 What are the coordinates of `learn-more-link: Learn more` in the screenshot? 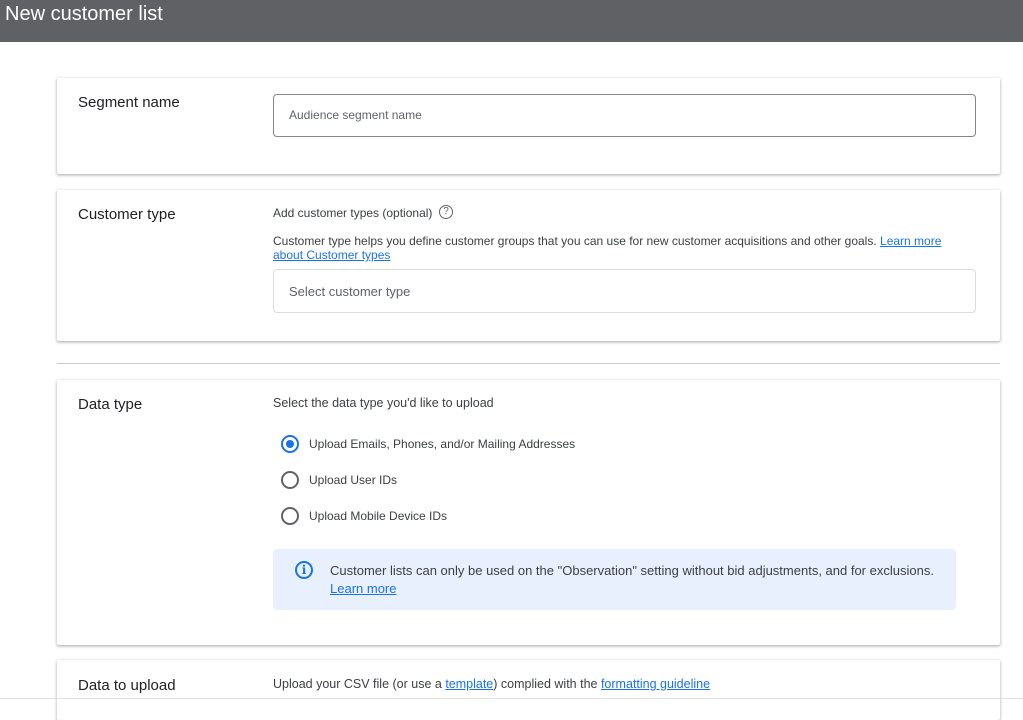 It's located at (363, 588).